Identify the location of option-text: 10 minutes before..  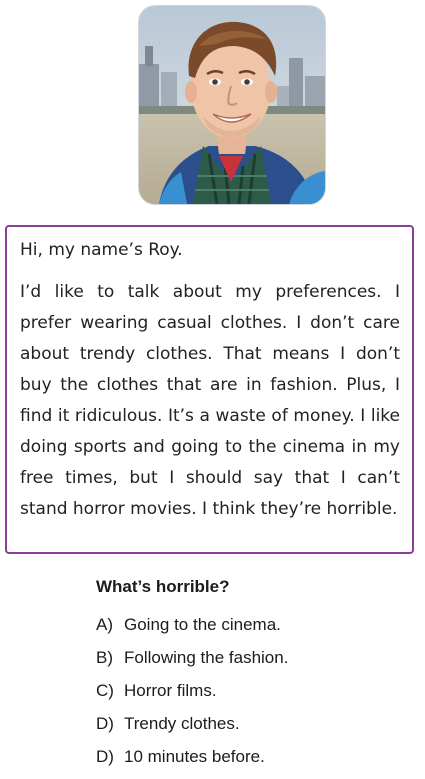
(194, 756).